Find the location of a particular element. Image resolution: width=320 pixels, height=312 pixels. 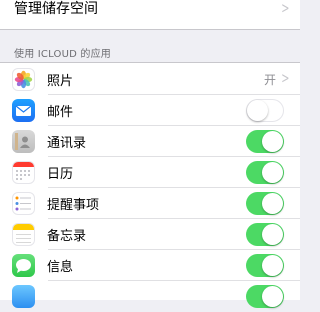

messages-icon is located at coordinates (23, 265).